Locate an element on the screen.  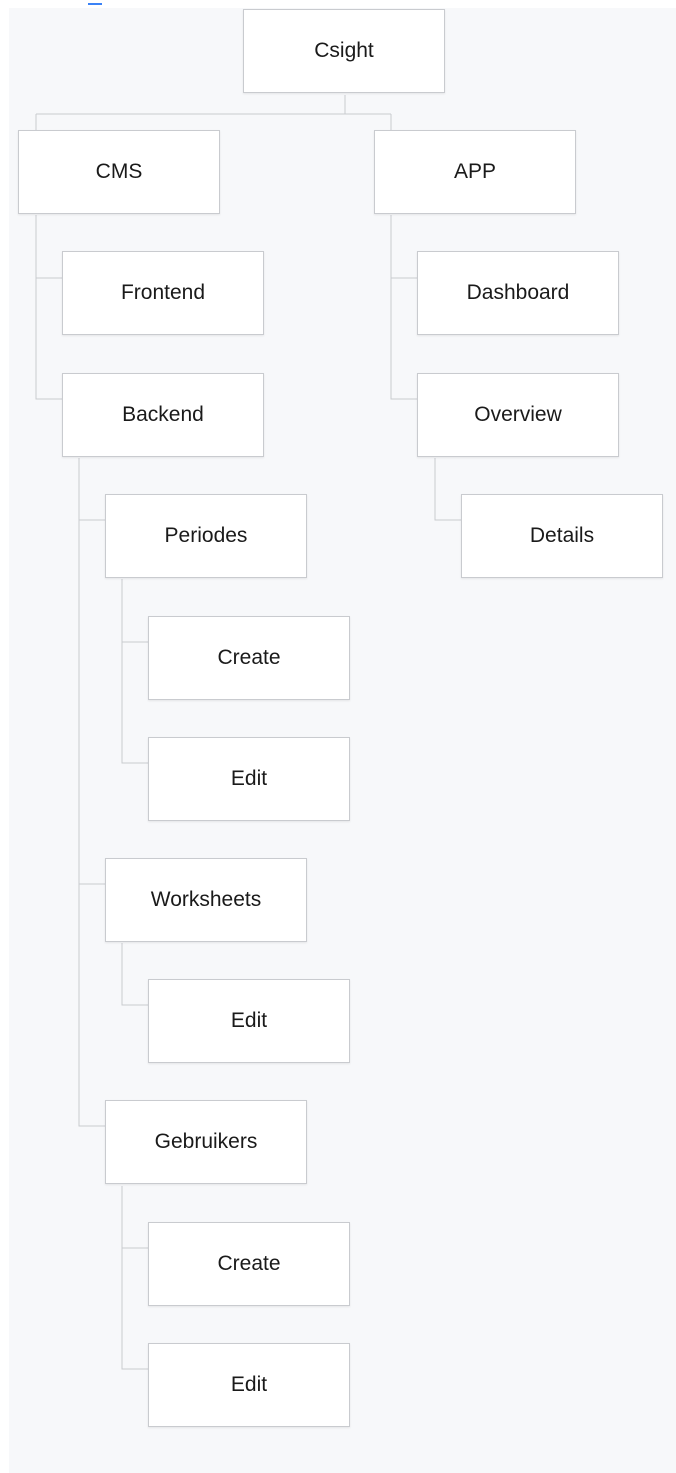
connector-worksheets-children is located at coordinates (135, 974).